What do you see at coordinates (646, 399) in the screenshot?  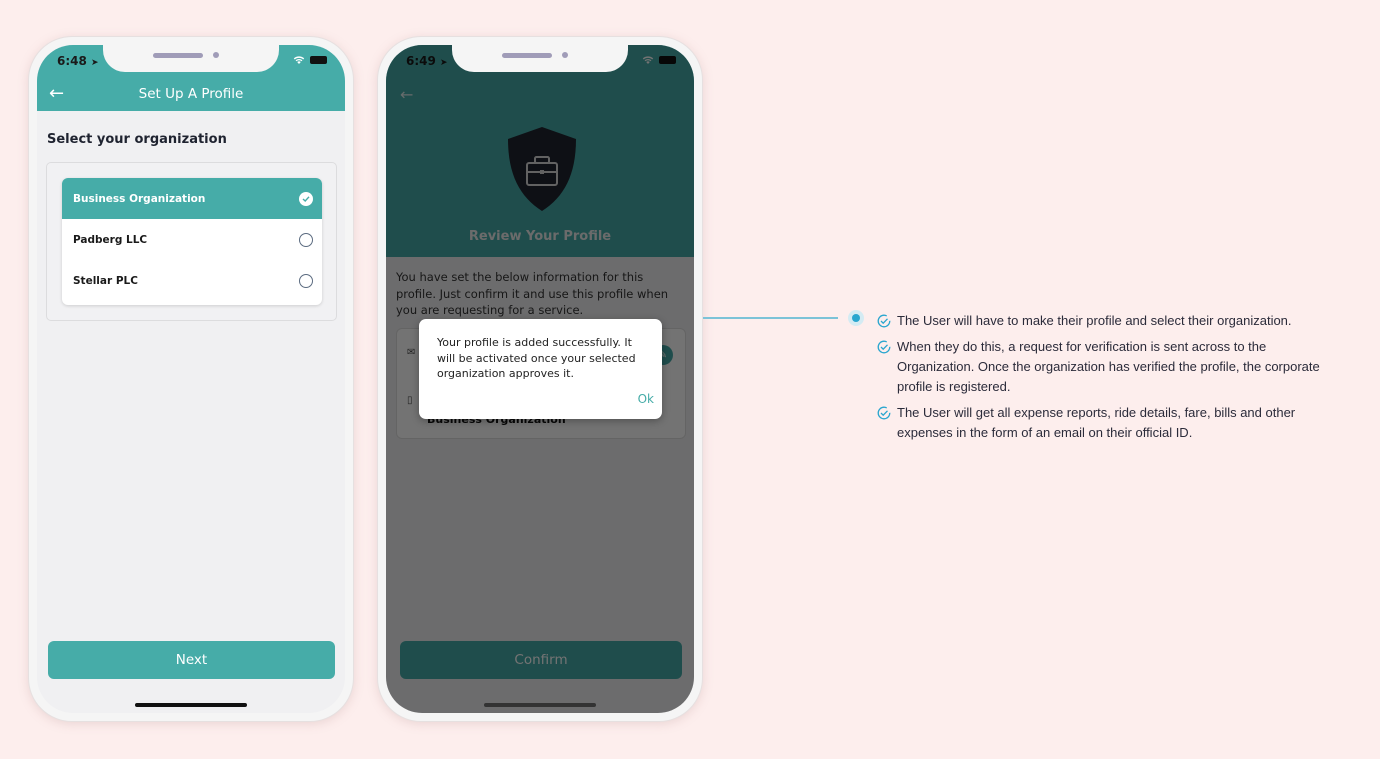 I see `dialog-ok-button: Ok` at bounding box center [646, 399].